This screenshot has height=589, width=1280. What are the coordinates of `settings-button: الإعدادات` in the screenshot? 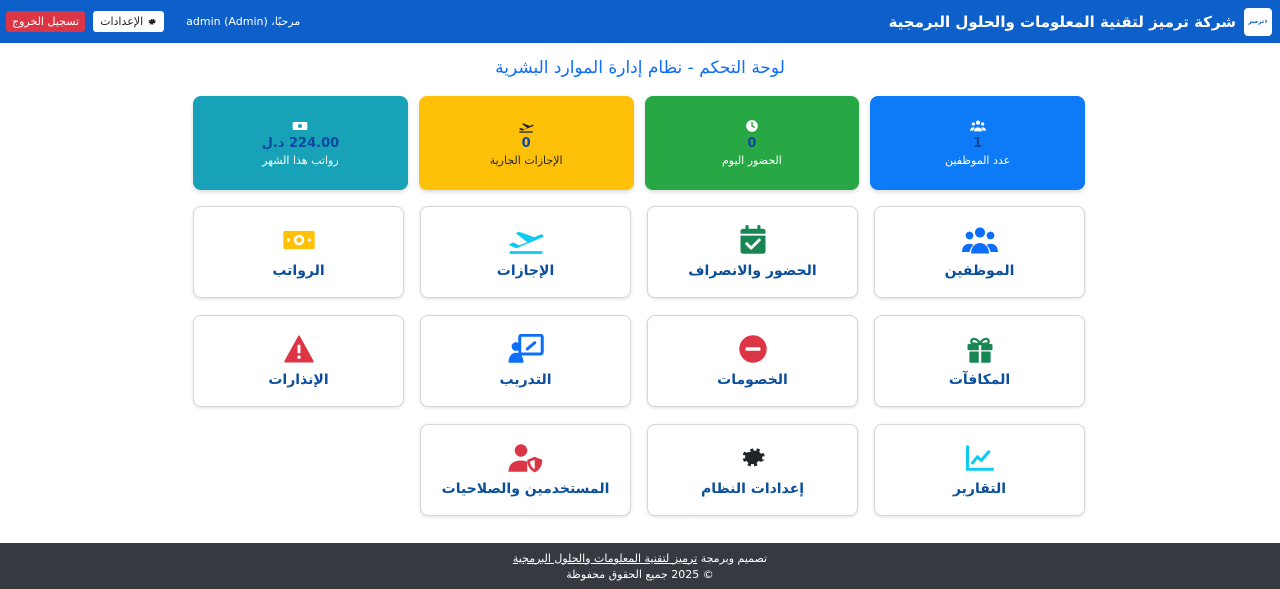 It's located at (129, 21).